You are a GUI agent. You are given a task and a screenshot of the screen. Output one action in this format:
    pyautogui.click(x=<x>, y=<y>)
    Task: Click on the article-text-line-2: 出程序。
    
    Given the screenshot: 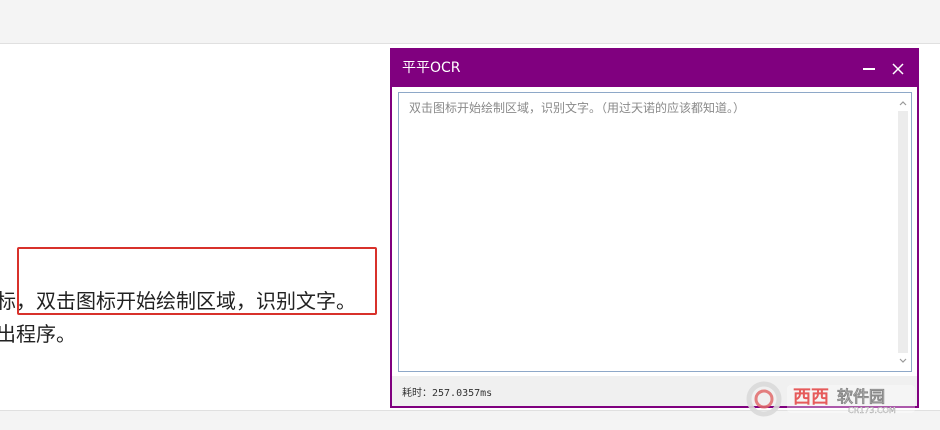 What is the action you would take?
    pyautogui.click(x=38, y=334)
    